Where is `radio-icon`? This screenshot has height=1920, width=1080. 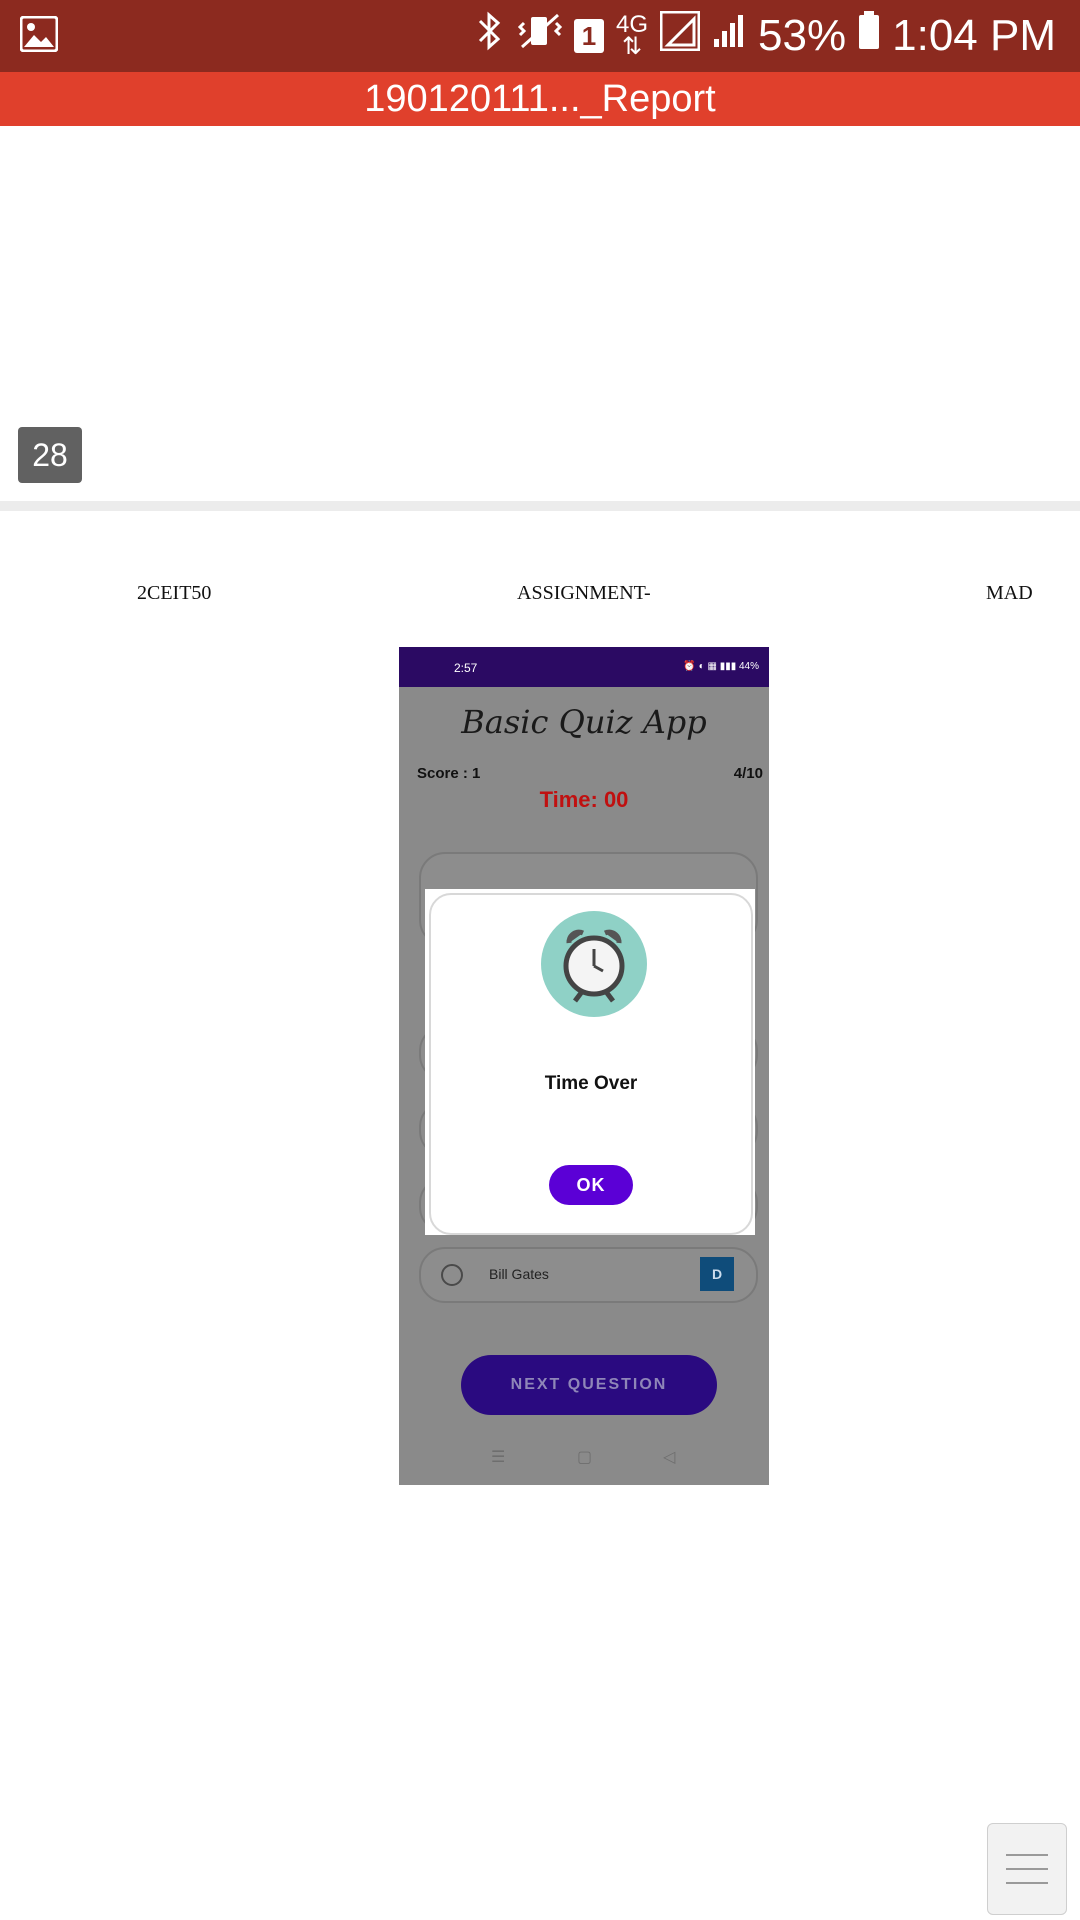 radio-icon is located at coordinates (452, 1275).